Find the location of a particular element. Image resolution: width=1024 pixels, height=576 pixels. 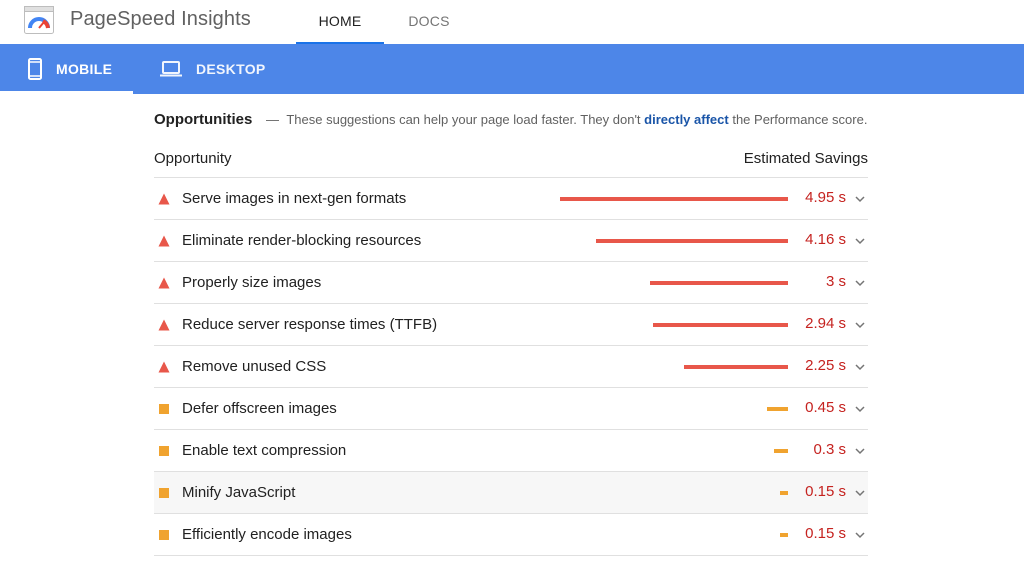

column-opportunity: Opportunity is located at coordinates (193, 158).